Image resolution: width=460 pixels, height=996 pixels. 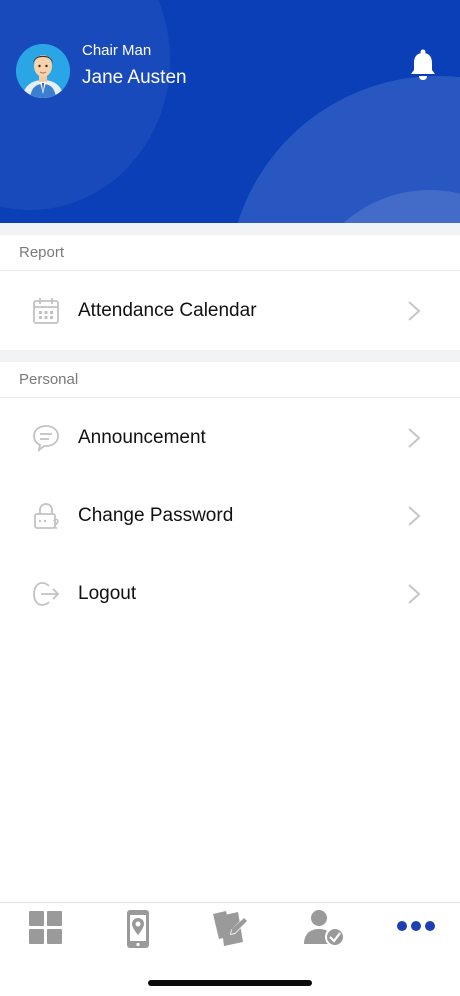 I want to click on chat-bubble-icon, so click(x=46, y=438).